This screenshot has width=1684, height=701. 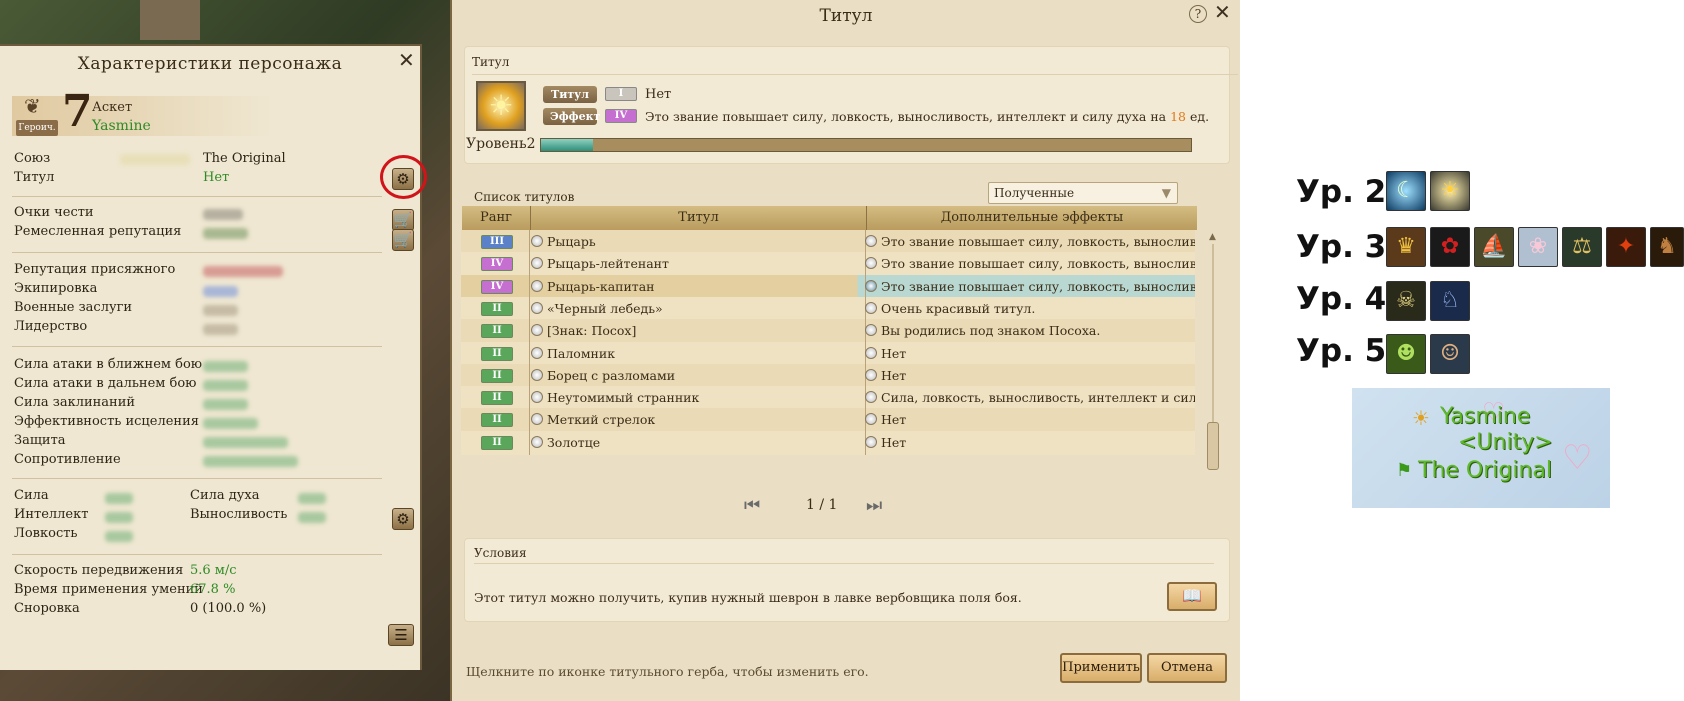 What do you see at coordinates (611, 375) in the screenshot?
I see `title-name: Борец с разломами` at bounding box center [611, 375].